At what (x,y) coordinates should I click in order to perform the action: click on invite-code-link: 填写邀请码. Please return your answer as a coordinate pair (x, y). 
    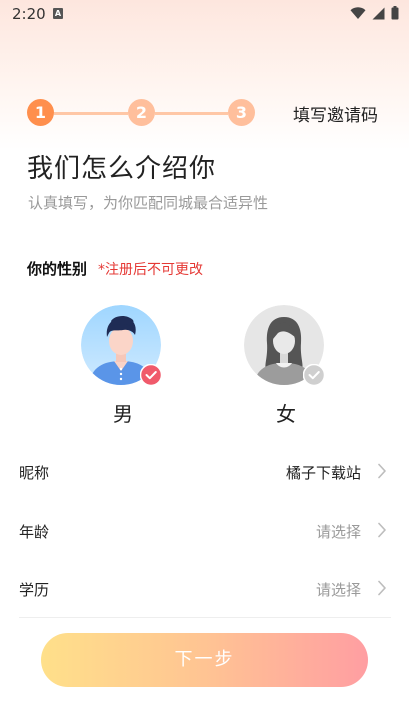
    Looking at the image, I should click on (335, 113).